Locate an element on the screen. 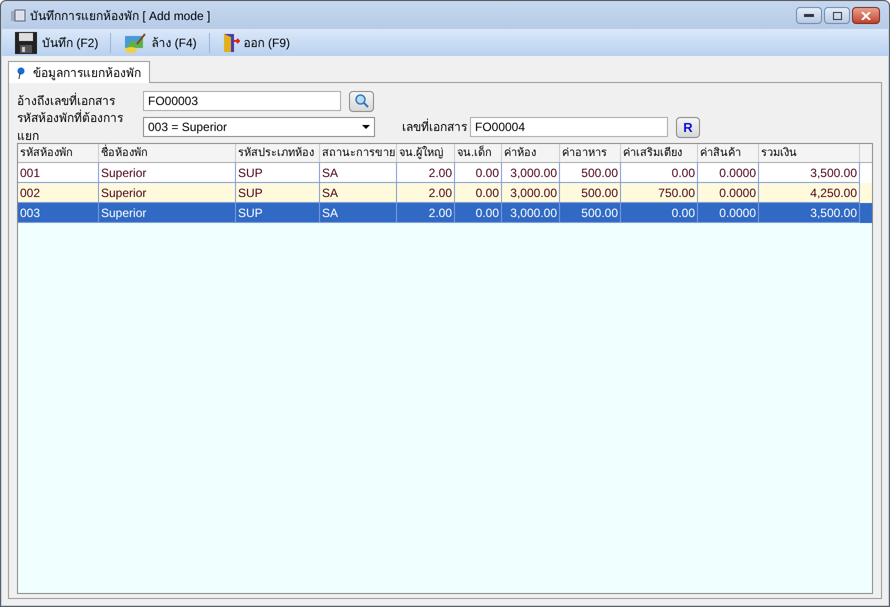 The height and width of the screenshot is (607, 890). column-header: ค่าอาหาร is located at coordinates (590, 153).